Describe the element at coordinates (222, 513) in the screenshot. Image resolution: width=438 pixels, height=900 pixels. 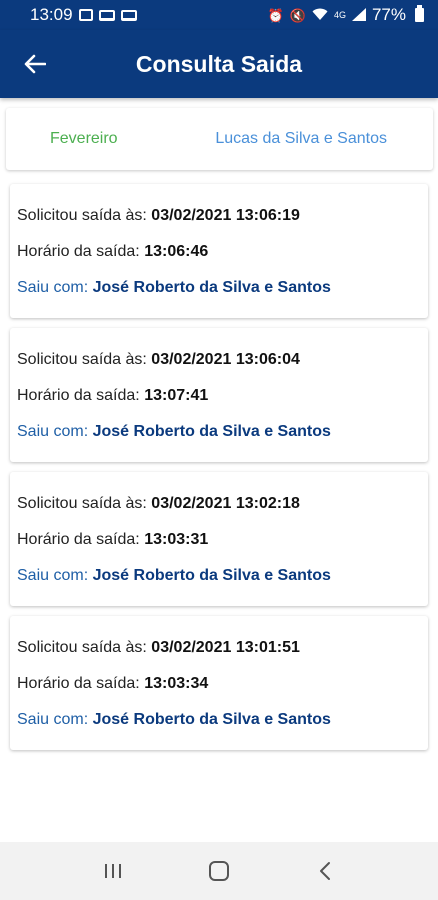
I see `requested-row: Solicitou saída às: 03/02/2021 13:02:18` at that location.